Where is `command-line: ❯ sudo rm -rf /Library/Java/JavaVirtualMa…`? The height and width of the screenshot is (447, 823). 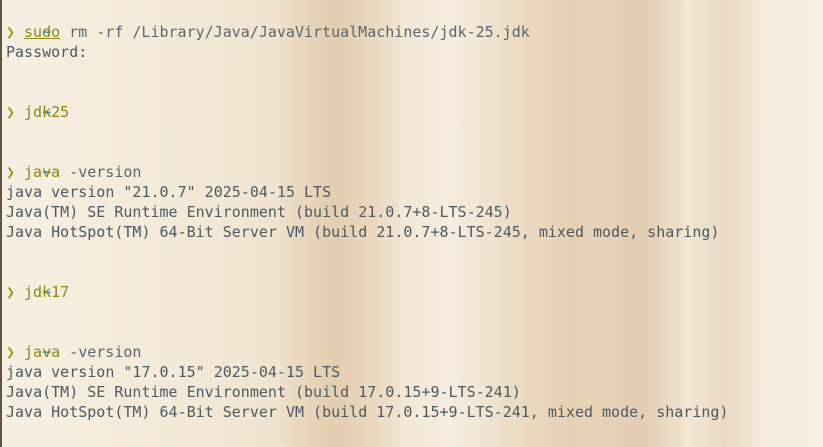 command-line: ❯ sudo rm -rf /Library/Java/JavaVirtualMa… is located at coordinates (414, 32).